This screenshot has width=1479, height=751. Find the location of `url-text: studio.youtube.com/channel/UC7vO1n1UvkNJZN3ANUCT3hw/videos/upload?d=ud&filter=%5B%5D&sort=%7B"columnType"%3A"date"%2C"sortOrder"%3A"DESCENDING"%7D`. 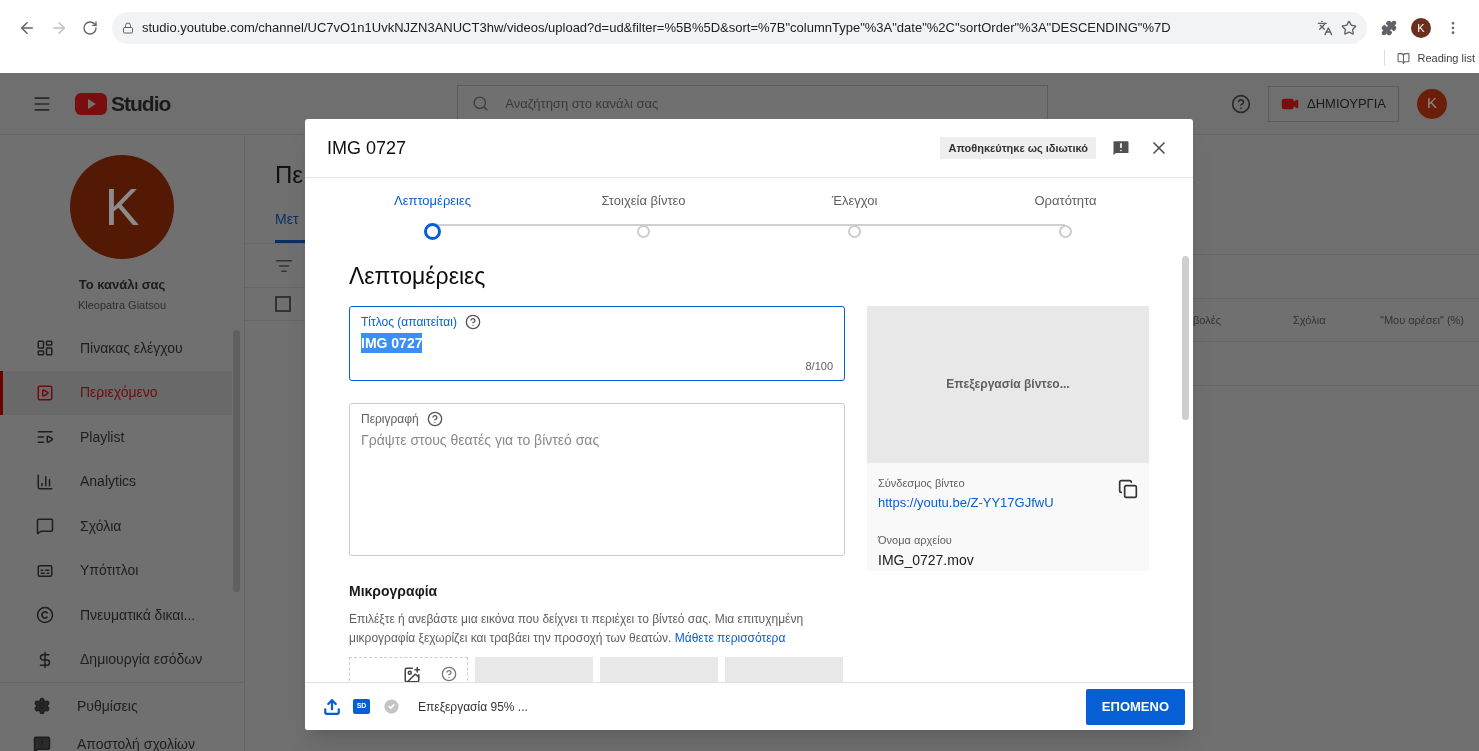

url-text: studio.youtube.com/channel/UC7vO1n1UvkNJZN3ANUCT3hw/videos/upload?d=ud&filter=%5B%5D&sort=%7B"columnType"%3A"date"%2C"sortOrder"%3A"DESCENDING"%7D is located at coordinates (656, 28).